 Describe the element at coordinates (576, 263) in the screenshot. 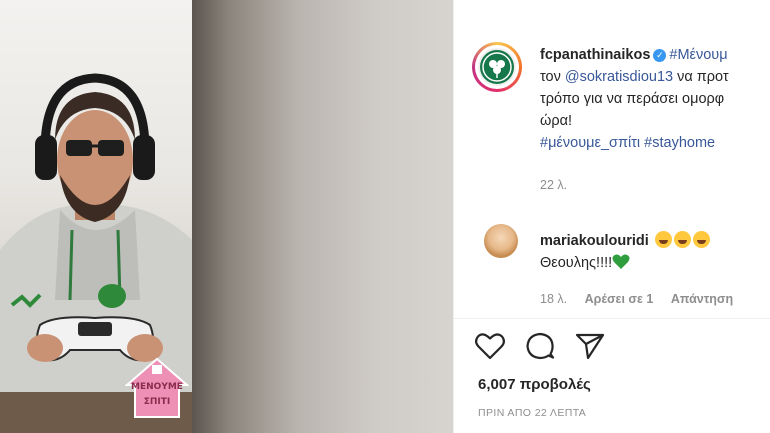

I see `comment-text: Θεουλης!!!!` at that location.